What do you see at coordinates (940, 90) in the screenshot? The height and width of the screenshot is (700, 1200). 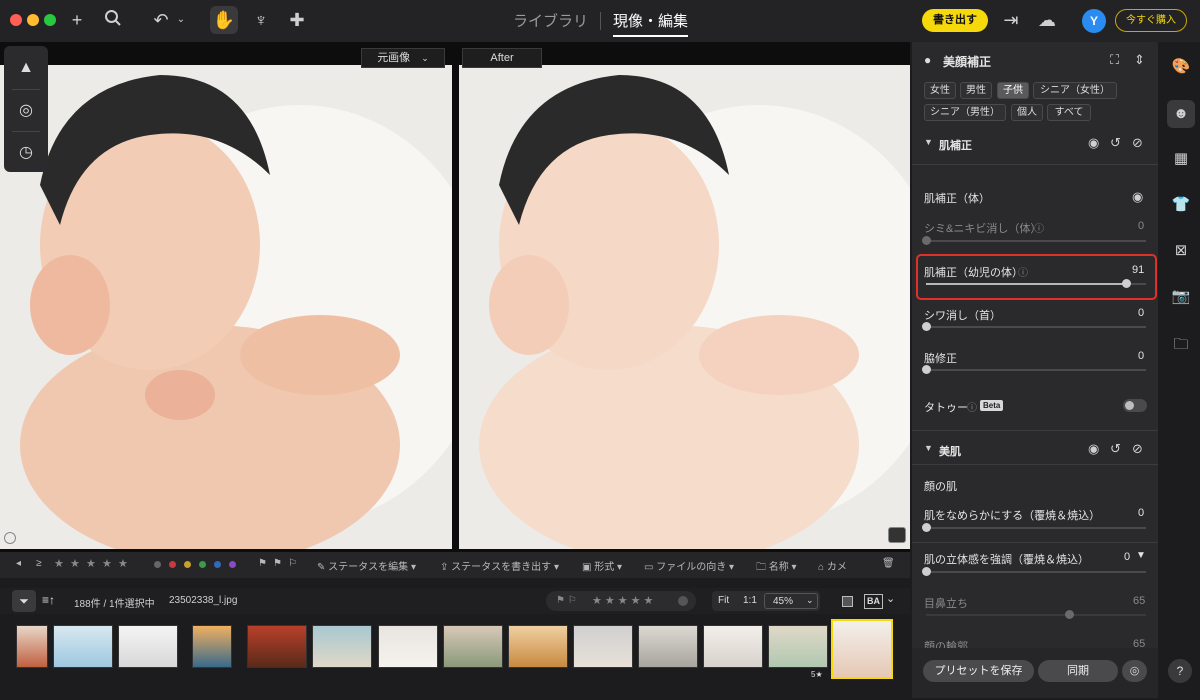 I see `chip-female: 女性` at bounding box center [940, 90].